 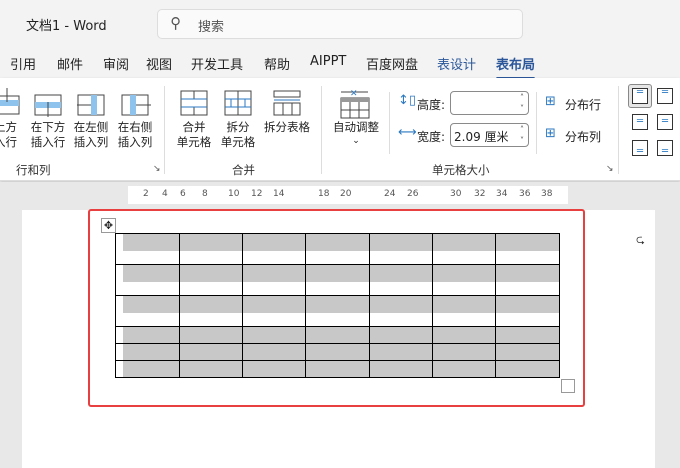 What do you see at coordinates (583, 104) in the screenshot?
I see `distribute-rows-button: 分布行` at bounding box center [583, 104].